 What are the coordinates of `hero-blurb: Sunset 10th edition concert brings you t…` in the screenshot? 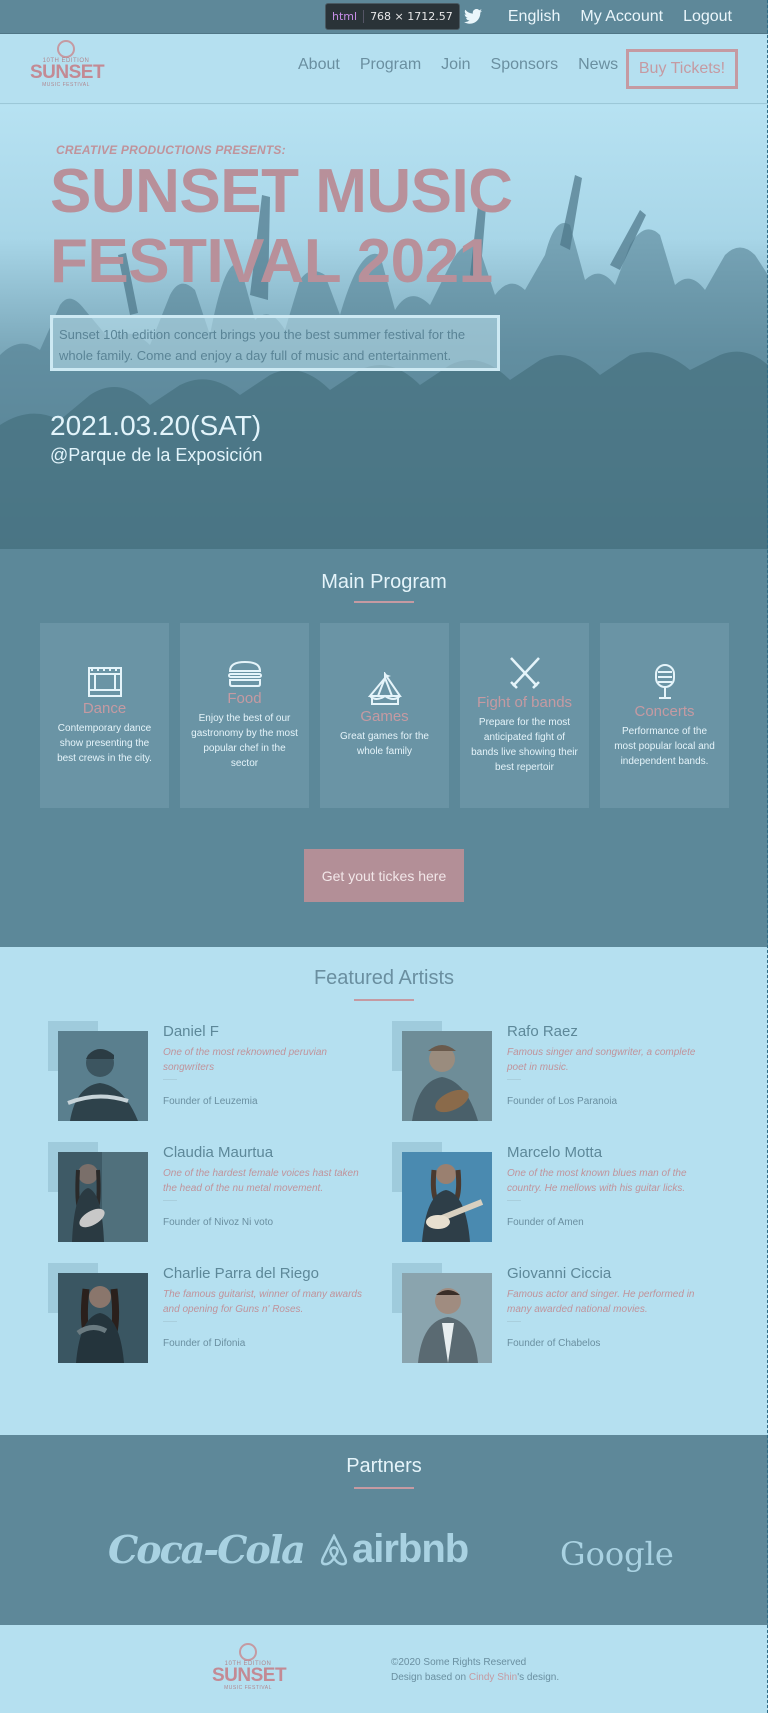 It's located at (275, 343).